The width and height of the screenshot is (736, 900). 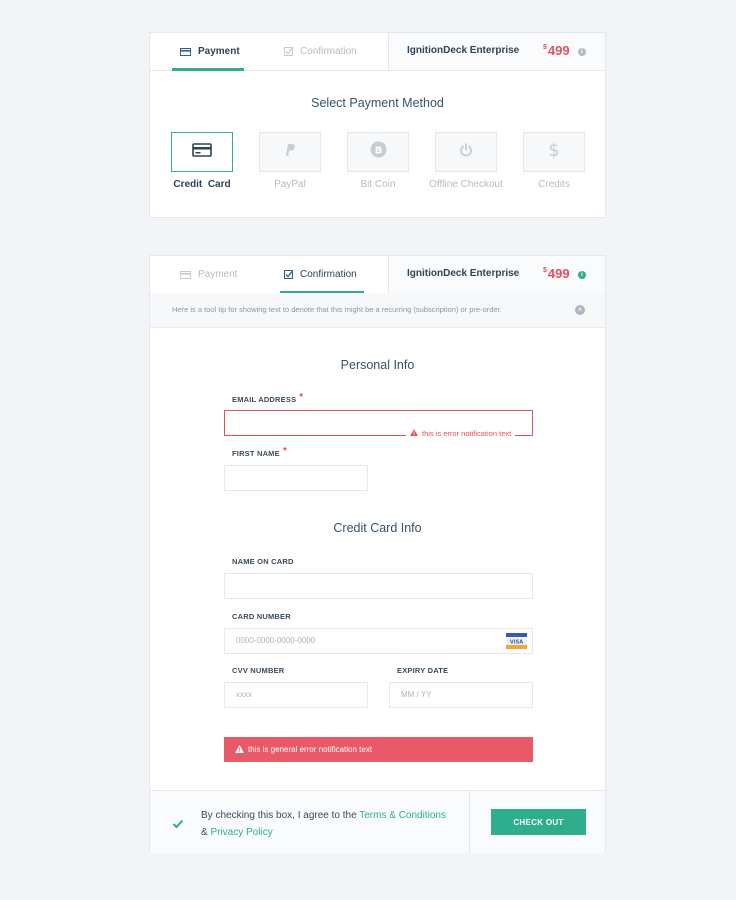 I want to click on section-title: Select Payment Method, so click(x=377, y=103).